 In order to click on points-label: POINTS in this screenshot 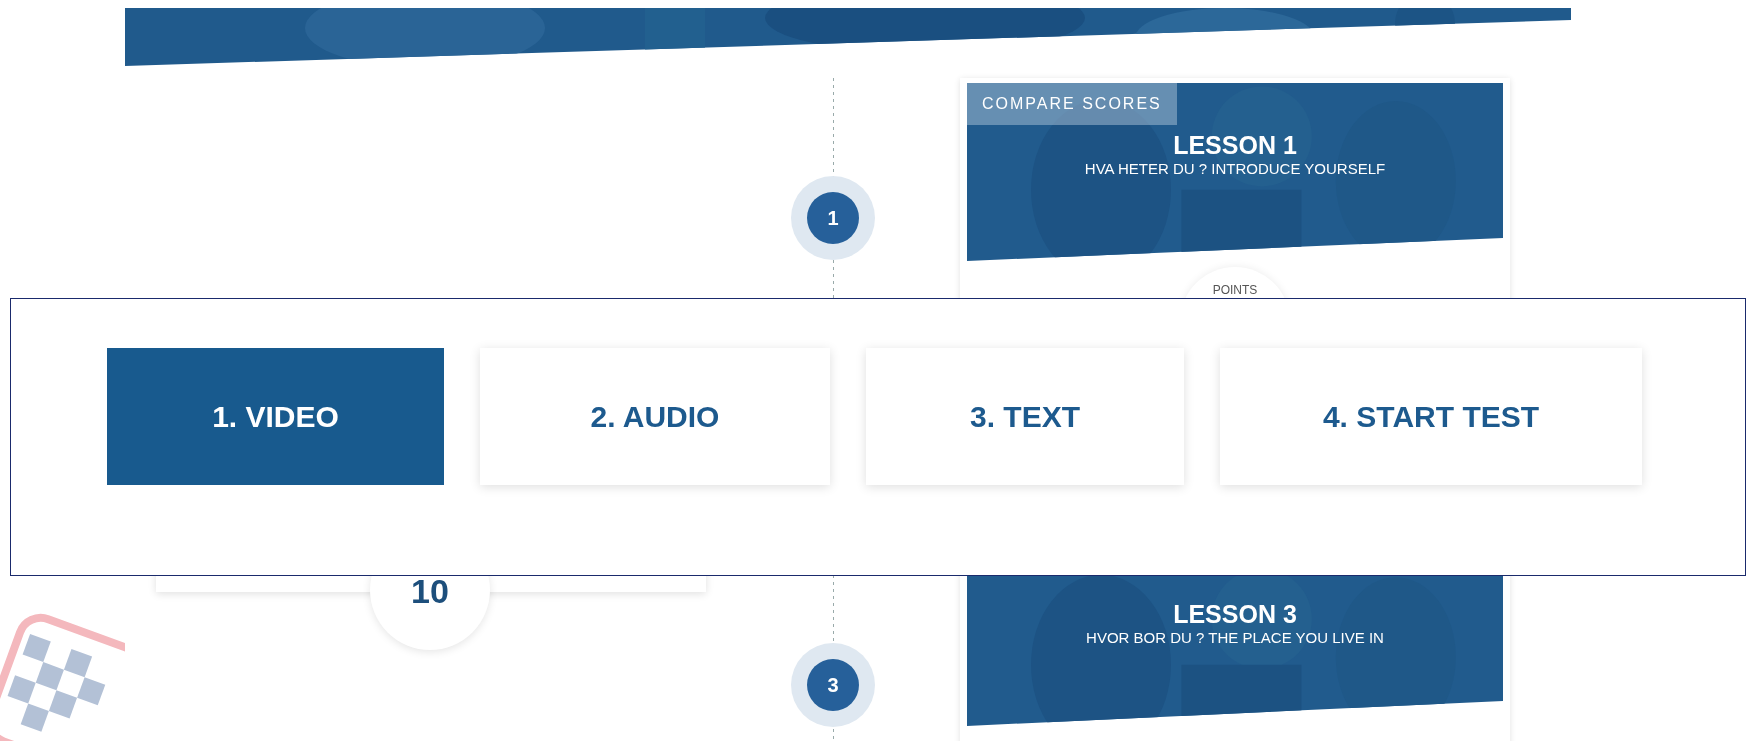, I will do `click(1235, 290)`.